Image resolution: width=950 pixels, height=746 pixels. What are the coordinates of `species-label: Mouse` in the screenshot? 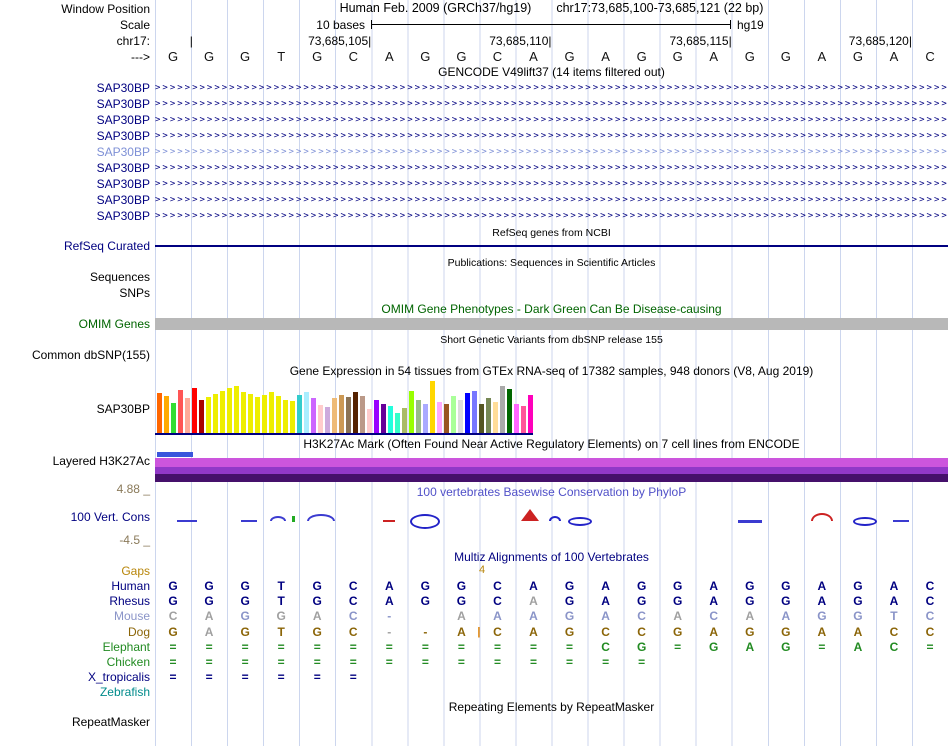 It's located at (75, 616).